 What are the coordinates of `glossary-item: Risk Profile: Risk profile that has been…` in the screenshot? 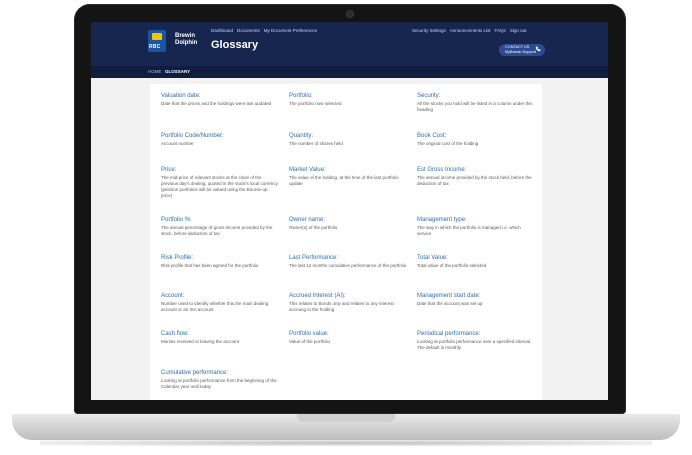 It's located at (220, 261).